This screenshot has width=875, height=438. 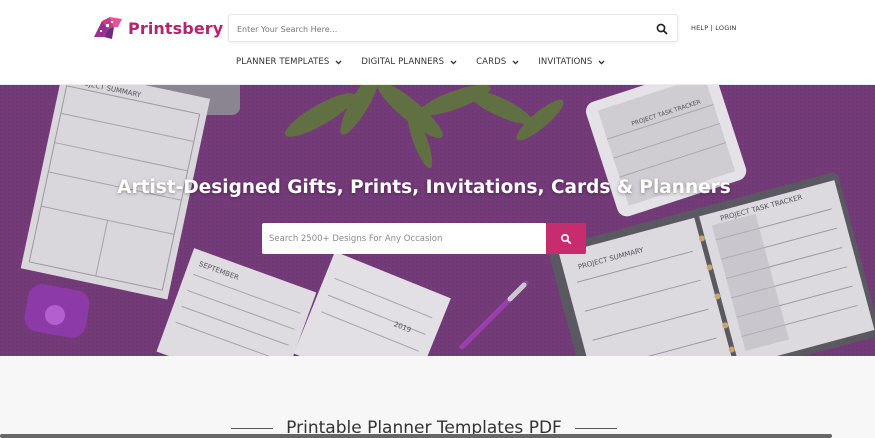 I want to click on logo: Printsbery, so click(x=157, y=28).